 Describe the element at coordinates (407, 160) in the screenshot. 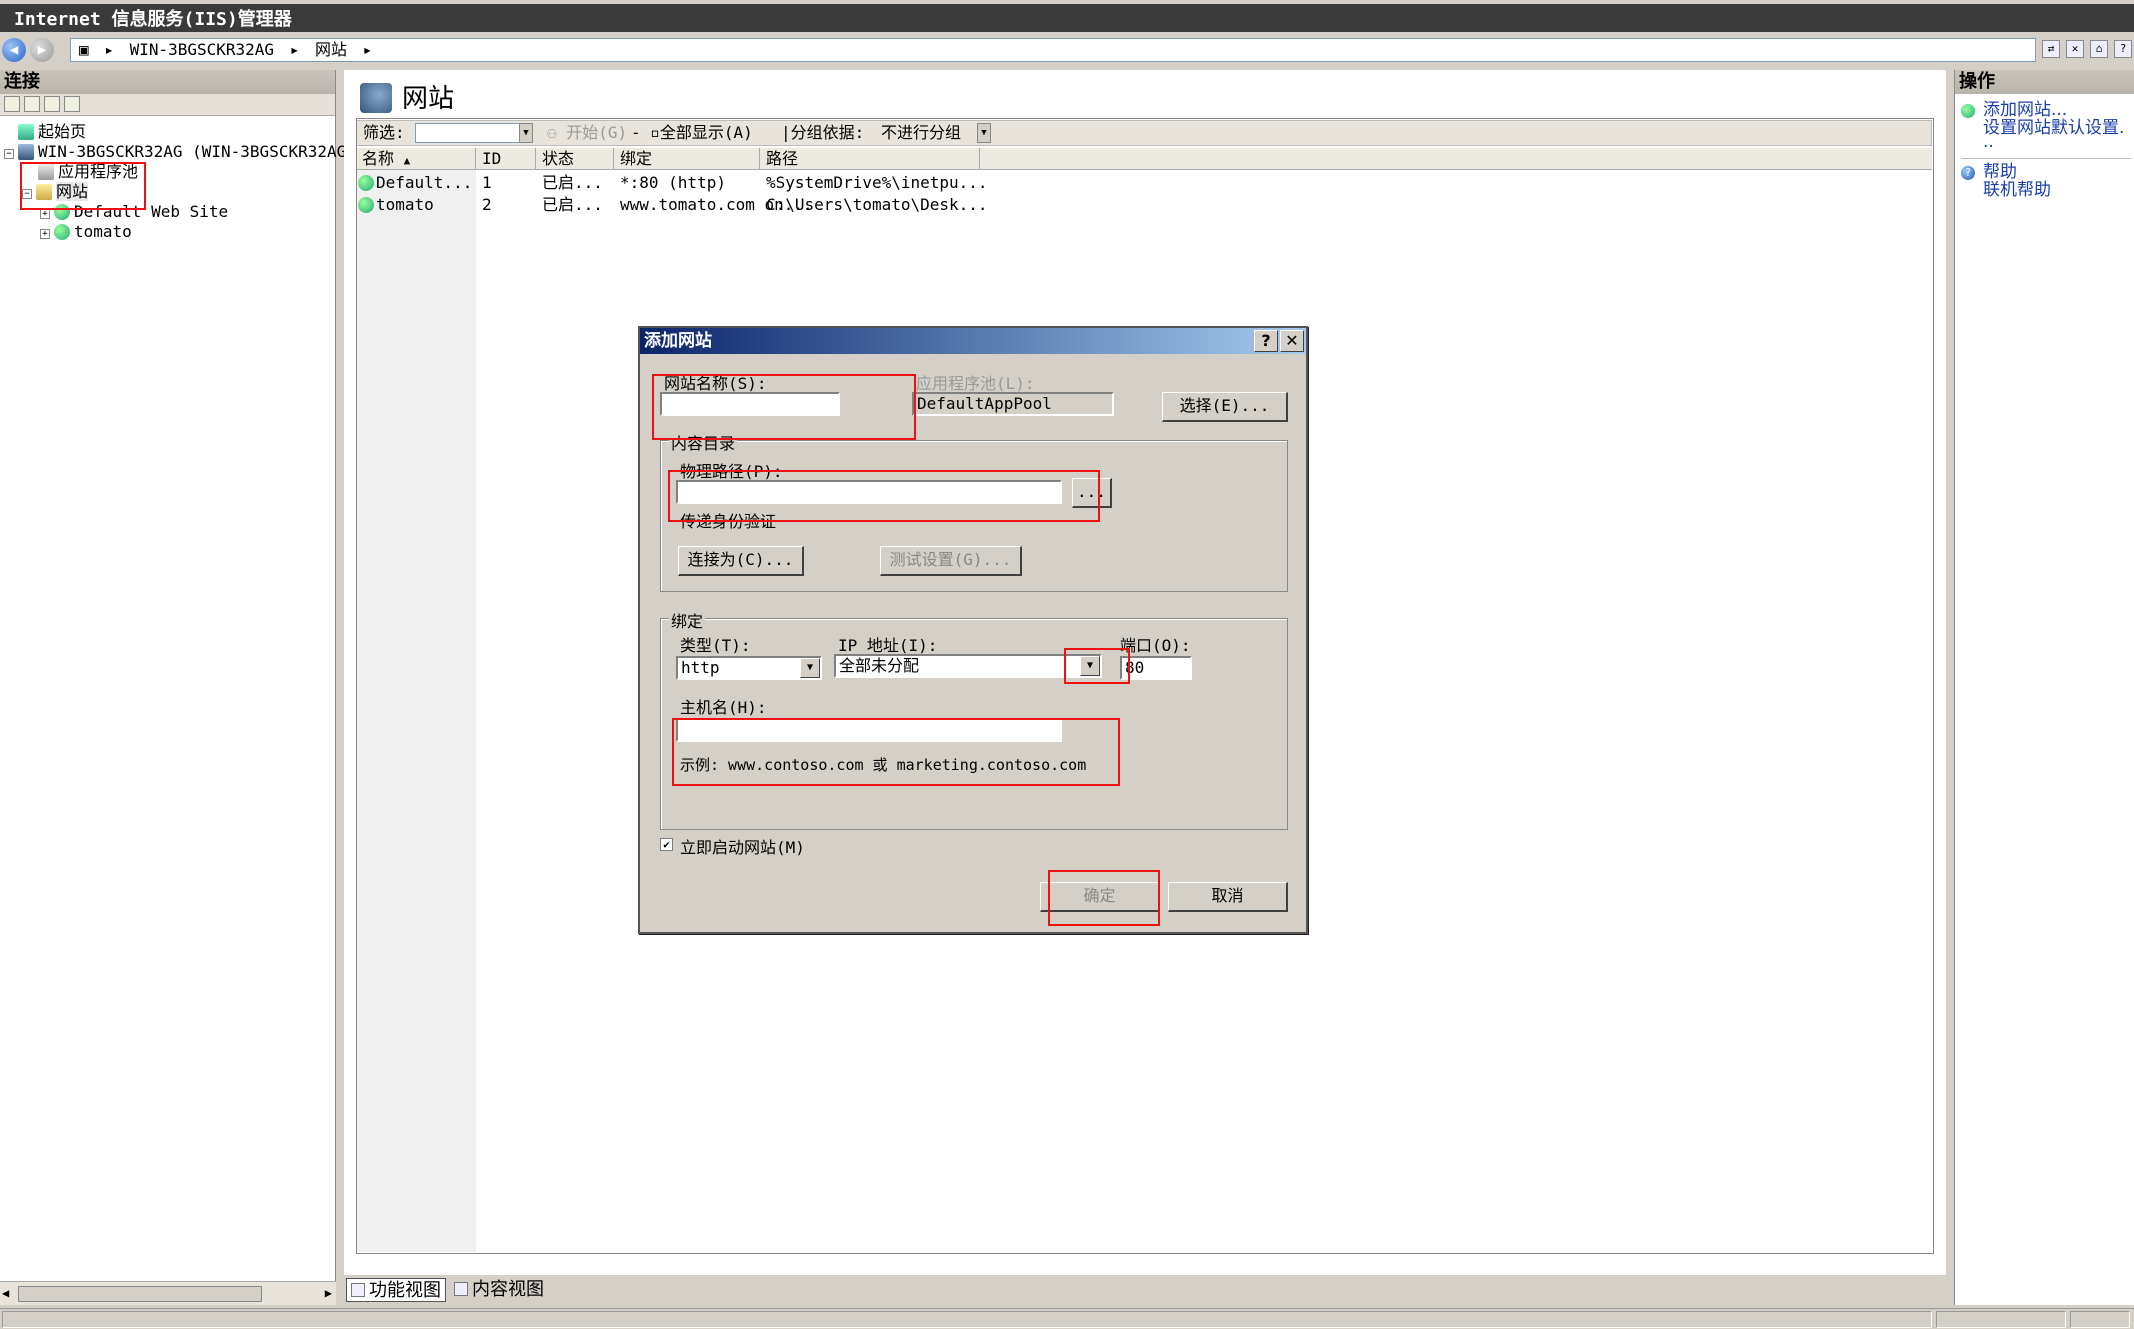

I see `sort-ascending-icon: ▲` at that location.